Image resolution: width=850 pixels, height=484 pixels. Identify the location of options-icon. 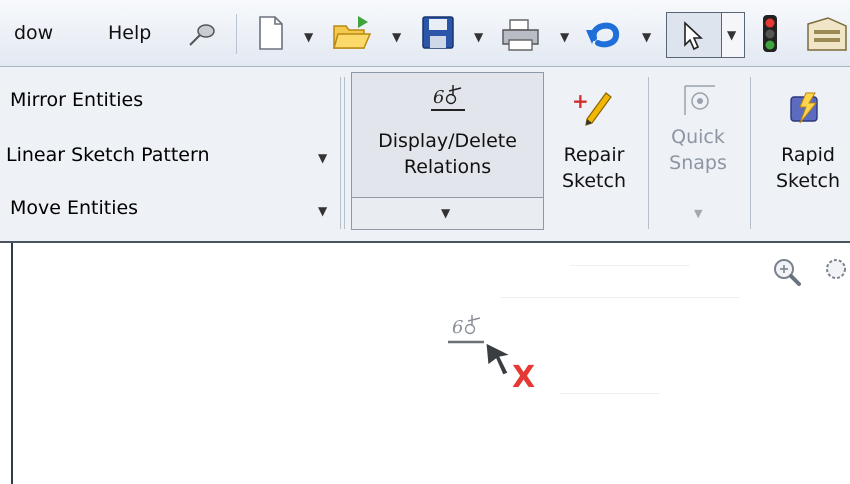
(828, 34).